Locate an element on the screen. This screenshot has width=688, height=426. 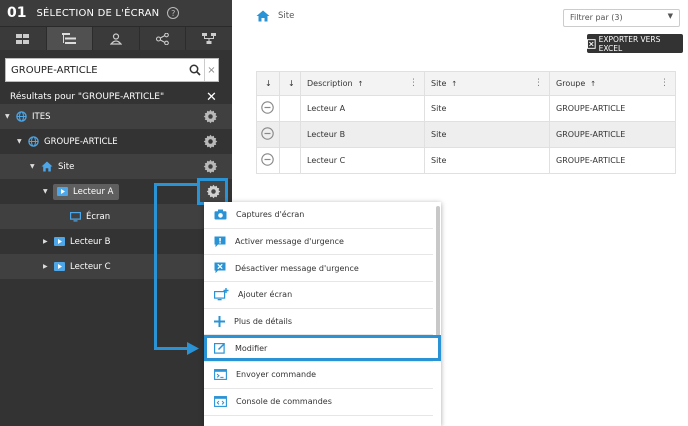
plus-icon is located at coordinates (219, 322).